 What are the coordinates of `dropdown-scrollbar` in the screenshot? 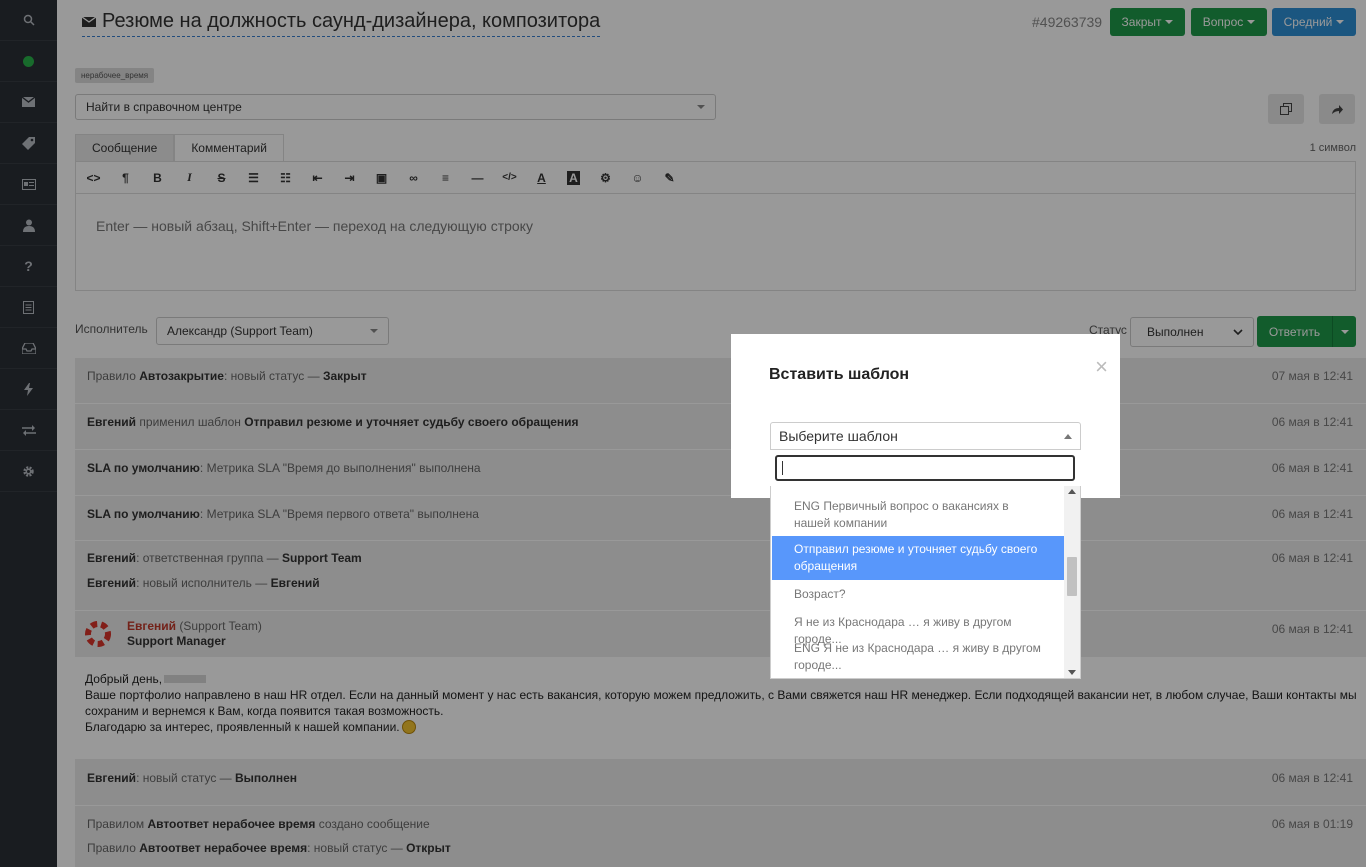 It's located at (1072, 582).